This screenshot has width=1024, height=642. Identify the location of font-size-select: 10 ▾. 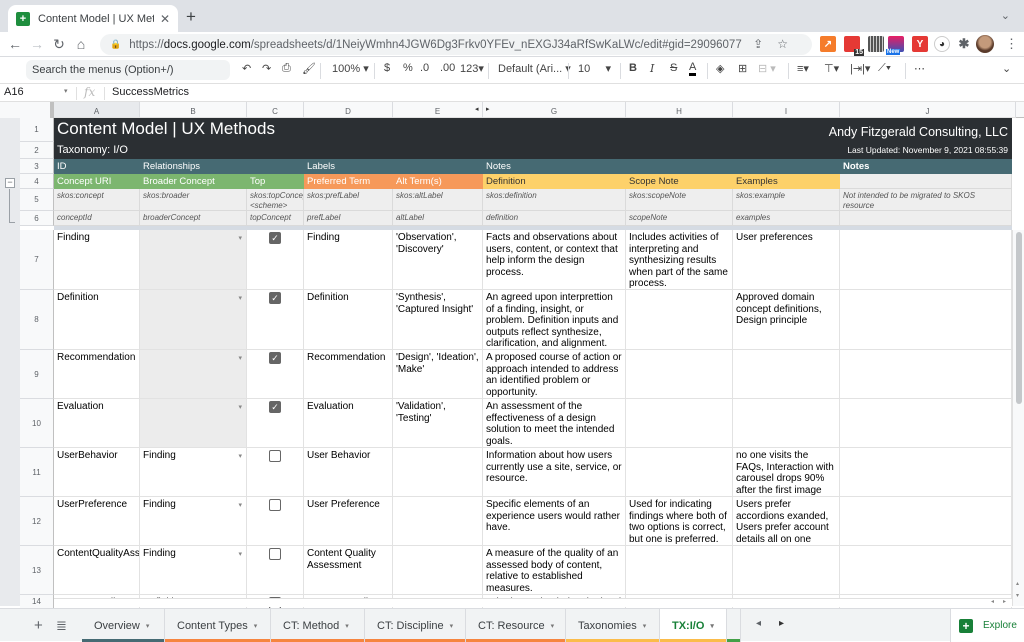
(594, 68).